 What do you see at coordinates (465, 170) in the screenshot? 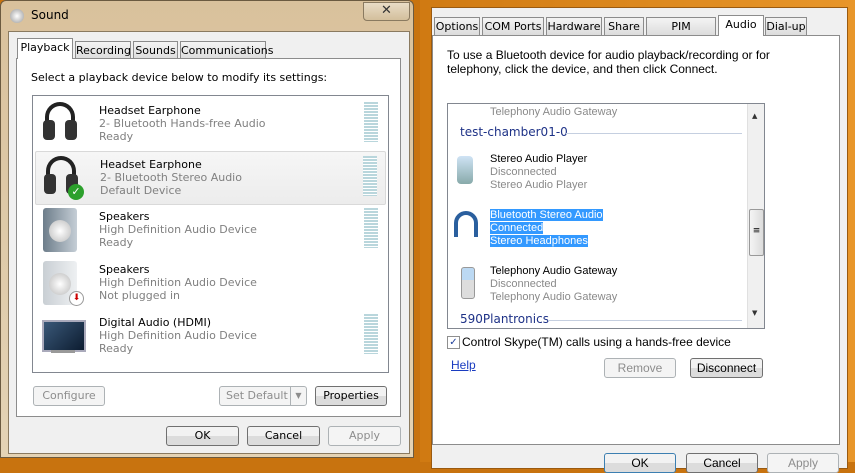
I see `audio-player-icon` at bounding box center [465, 170].